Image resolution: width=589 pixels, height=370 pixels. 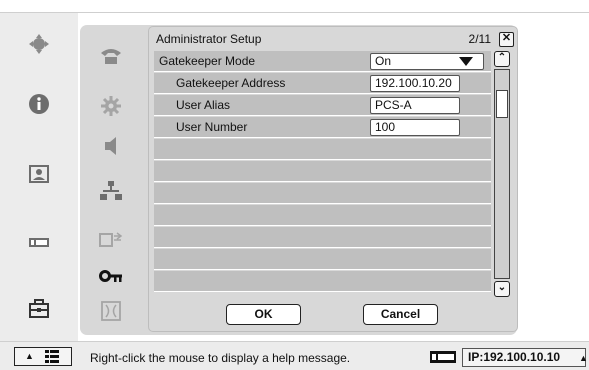 I want to click on scroll-track, so click(x=502, y=174).